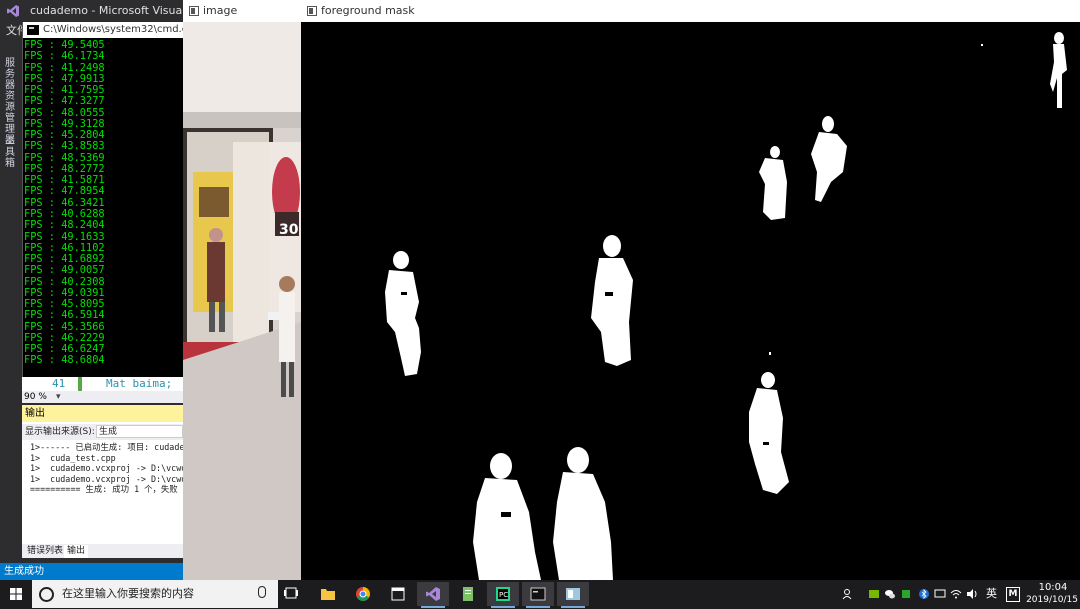  Describe the element at coordinates (1053, 587) in the screenshot. I see `clock-time: 10:04` at that location.